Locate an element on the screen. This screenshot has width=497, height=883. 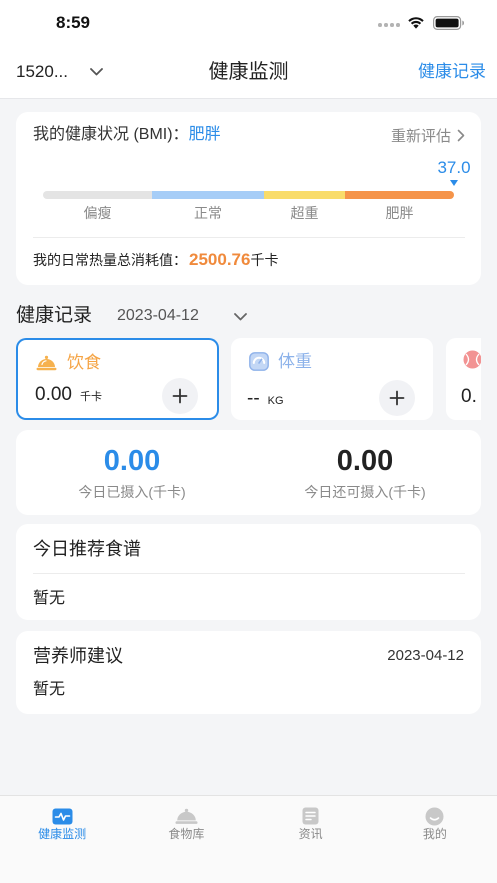
record-card-value: 0.00 is located at coordinates (53, 394).